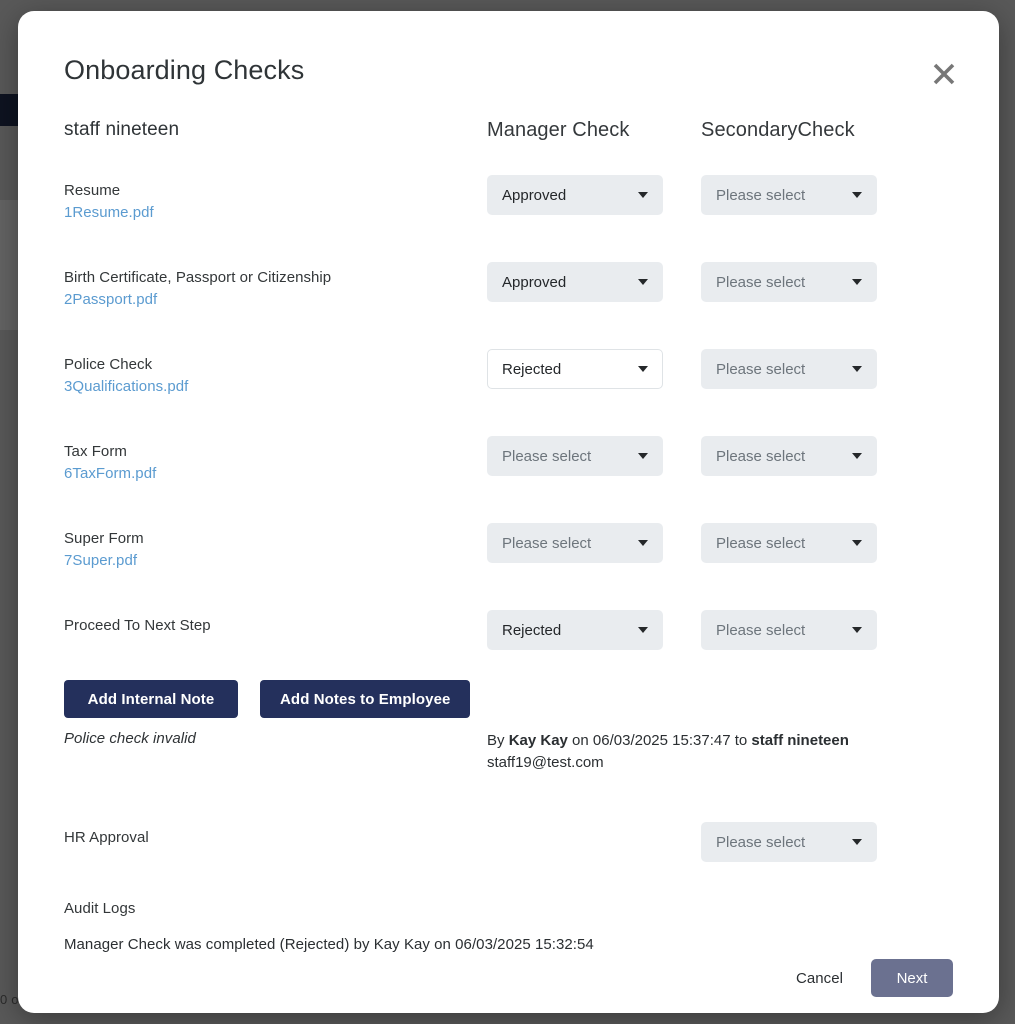 The image size is (1015, 1024). Describe the element at coordinates (110, 473) in the screenshot. I see `document-file-link: 6TaxForm.pdf` at that location.